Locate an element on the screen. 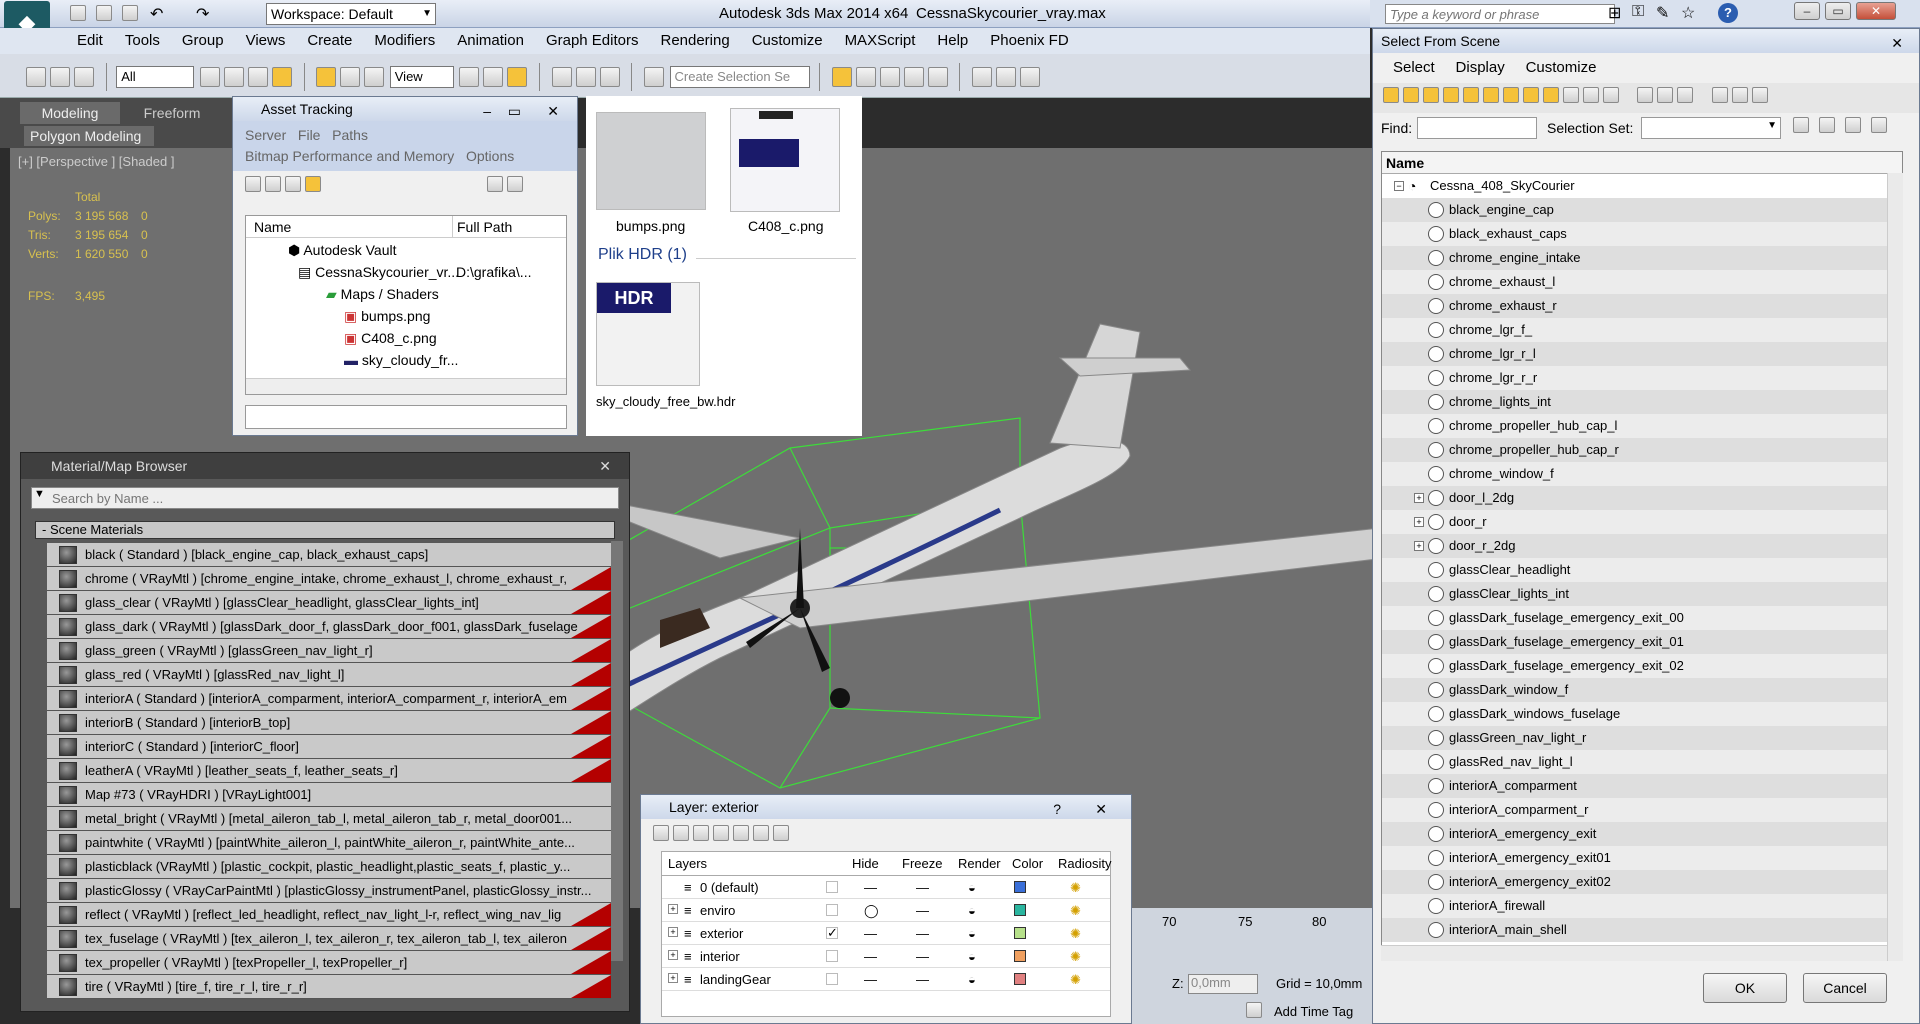 The height and width of the screenshot is (1024, 1920). render-frame-icon is located at coordinates (1006, 77).